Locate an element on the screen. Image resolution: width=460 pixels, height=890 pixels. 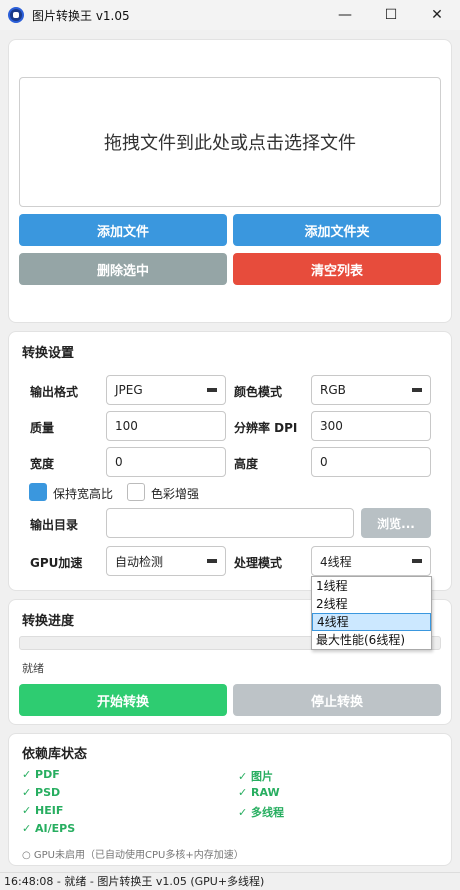
dep-status-item: ✓ 多线程 is located at coordinates (261, 812).